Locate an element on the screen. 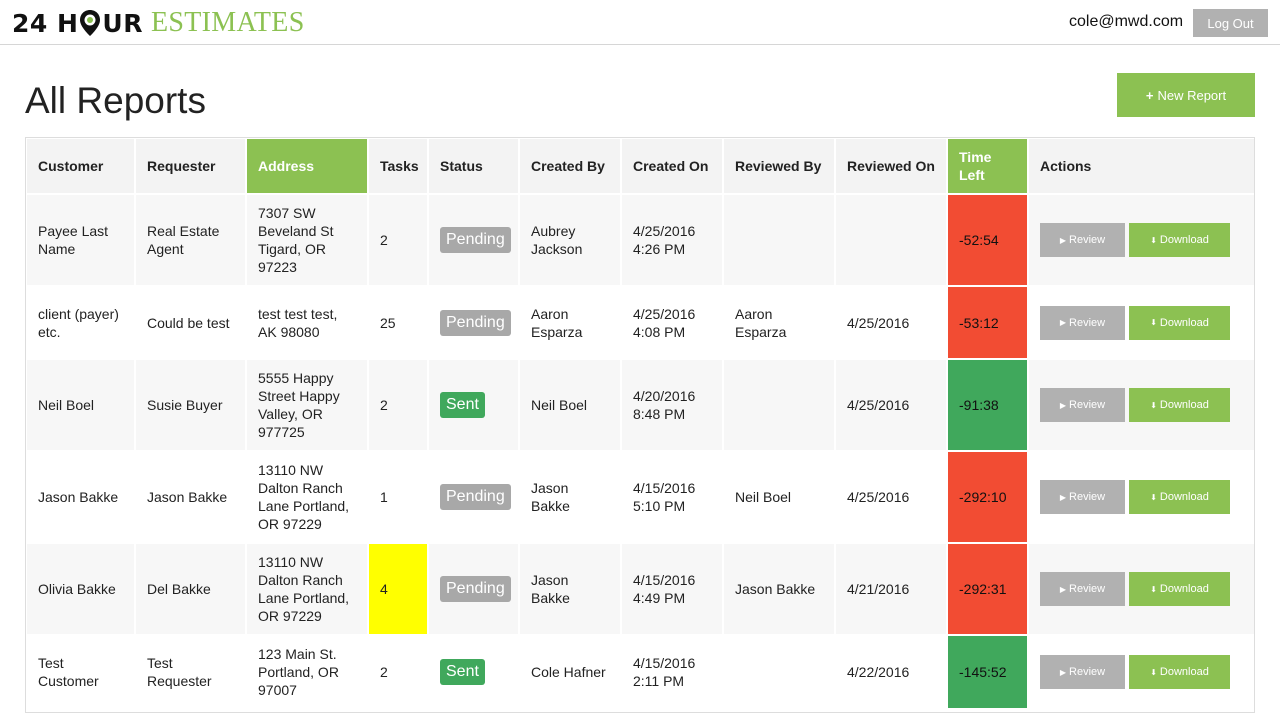 Image resolution: width=1280 pixels, height=728 pixels. cell-reviewed-by: Aaron Esparza is located at coordinates (779, 322).